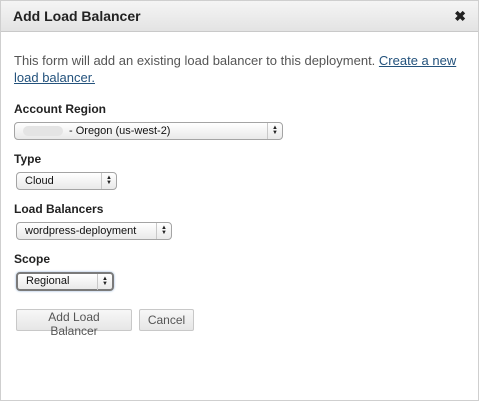  Describe the element at coordinates (166, 320) in the screenshot. I see `cancel-button: Cancel` at that location.